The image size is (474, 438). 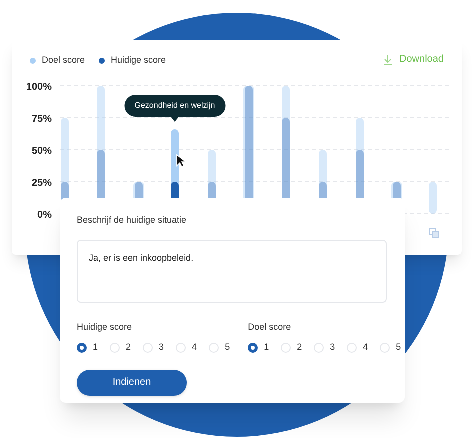 What do you see at coordinates (132, 220) in the screenshot?
I see `field-label: Beschrijf de huidige situatie` at bounding box center [132, 220].